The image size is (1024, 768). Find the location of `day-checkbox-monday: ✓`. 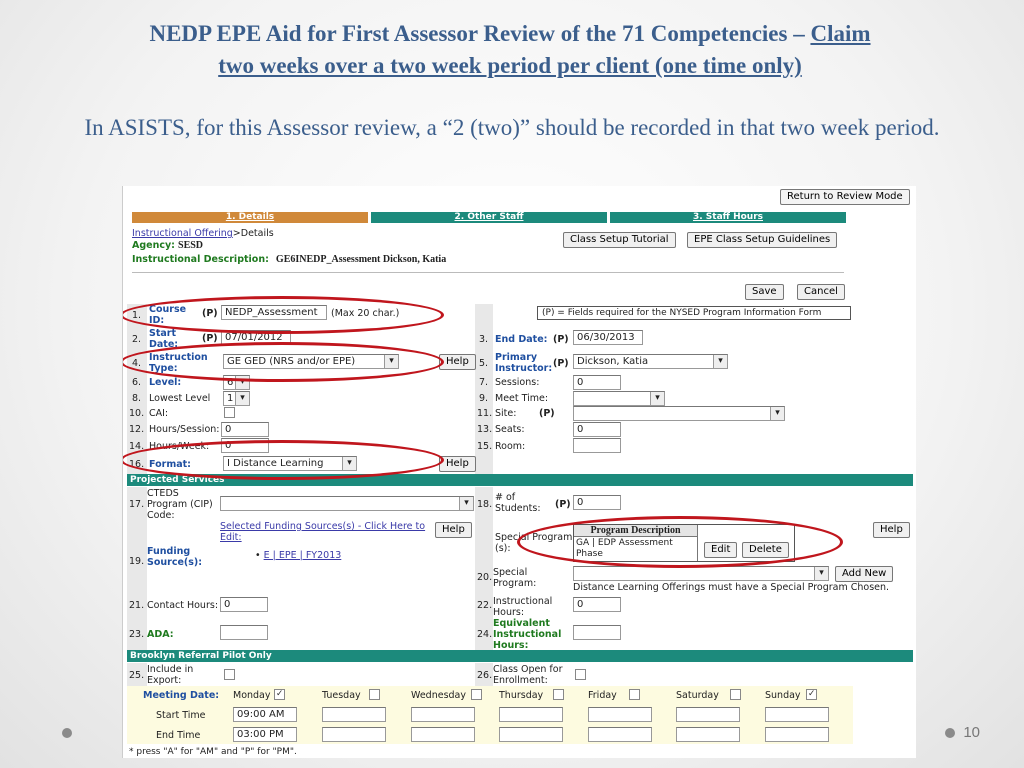

day-checkbox-monday: ✓ is located at coordinates (280, 694).